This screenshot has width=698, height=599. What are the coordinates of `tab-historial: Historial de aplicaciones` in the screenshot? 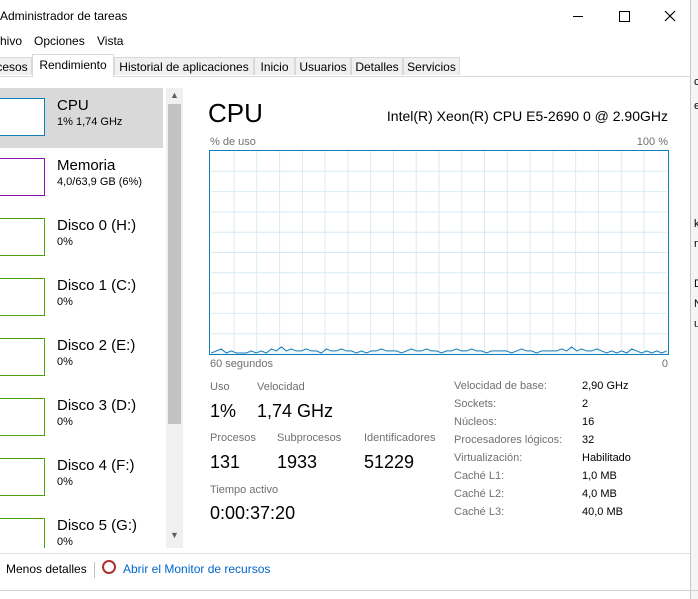 It's located at (184, 66).